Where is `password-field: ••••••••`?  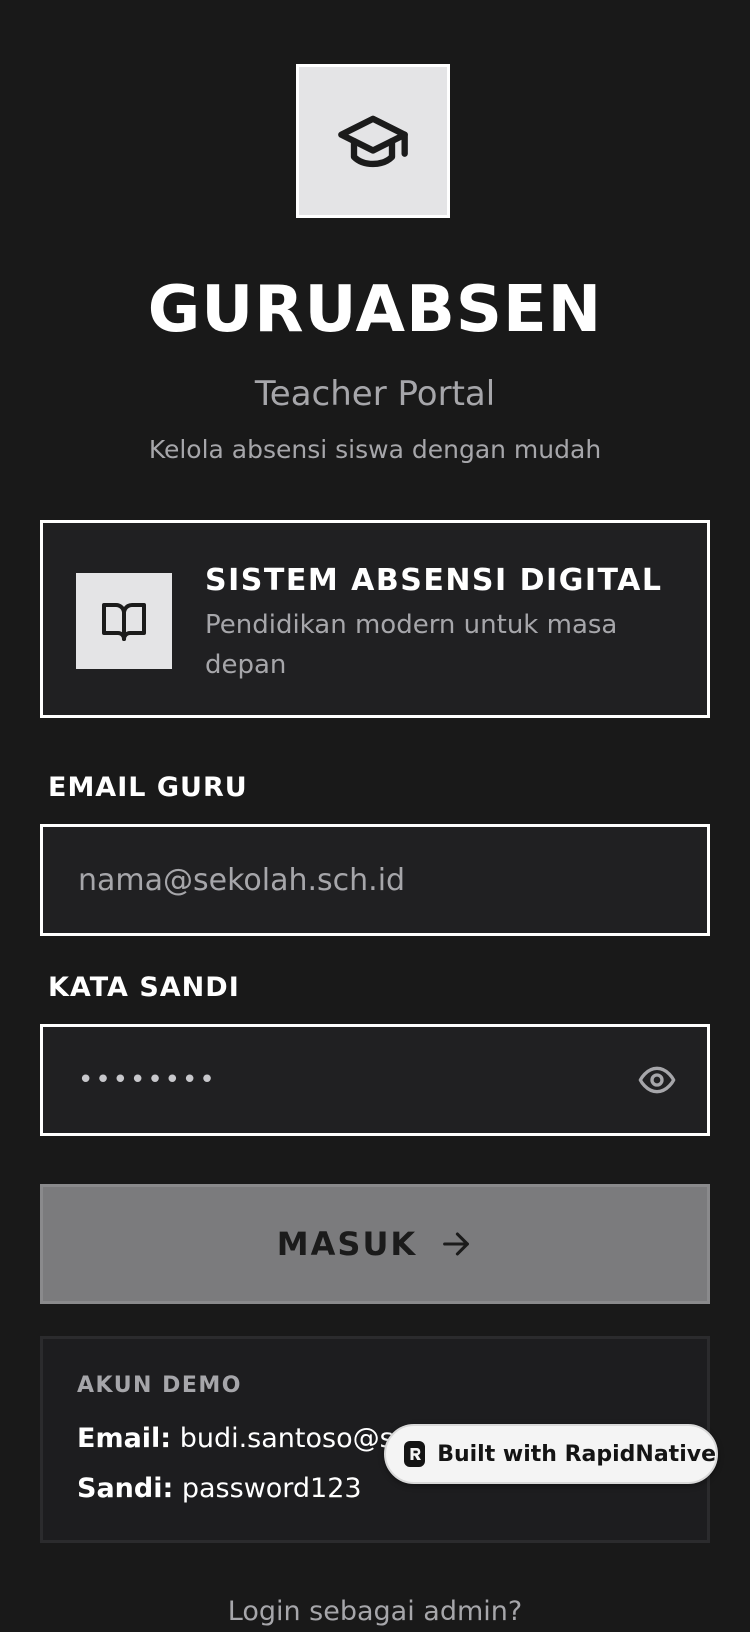 password-field: •••••••• is located at coordinates (375, 1080).